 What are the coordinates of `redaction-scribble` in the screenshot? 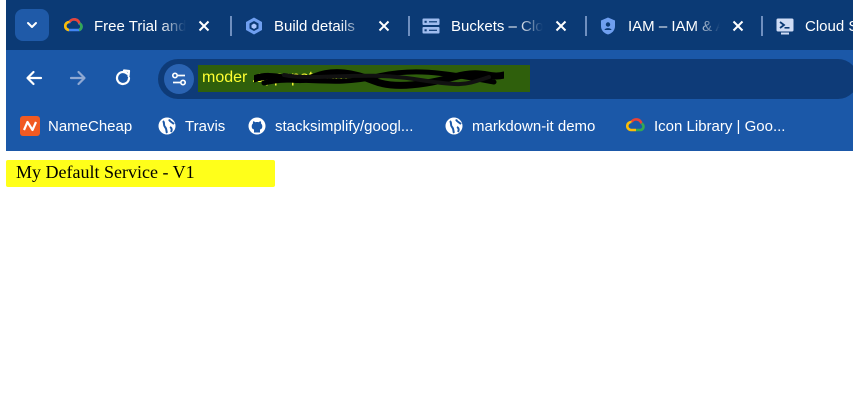 It's located at (379, 79).